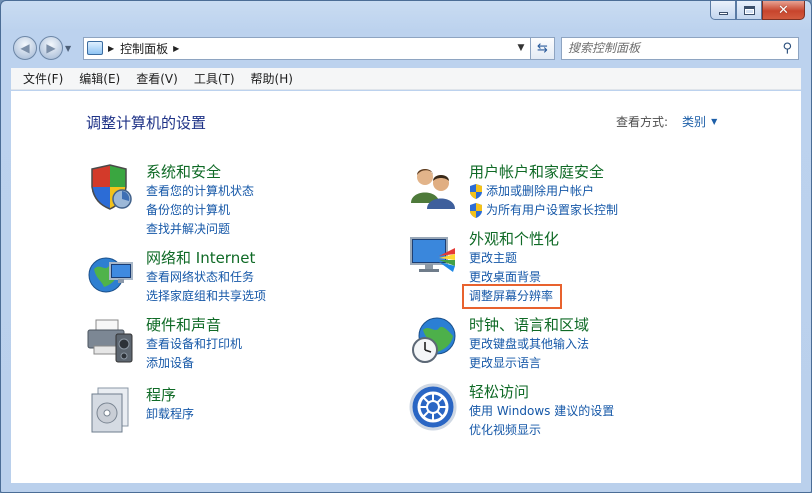 This screenshot has width=812, height=493. Describe the element at coordinates (540, 191) in the screenshot. I see `link-add-remove-accounts-label: 添加或删除用户帐户` at that location.